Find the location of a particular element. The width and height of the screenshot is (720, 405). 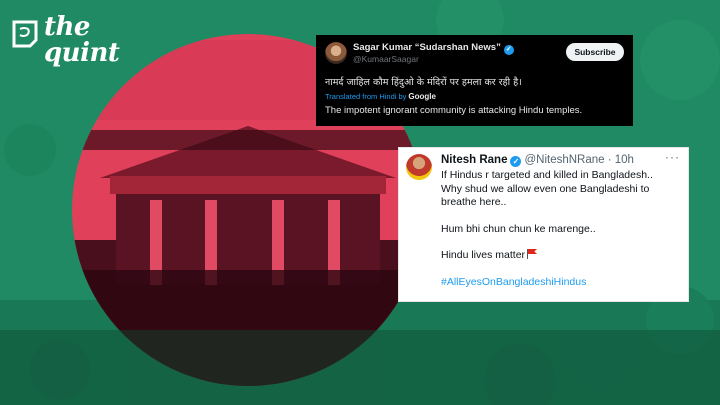

red-flag-icon is located at coordinates (532, 254).